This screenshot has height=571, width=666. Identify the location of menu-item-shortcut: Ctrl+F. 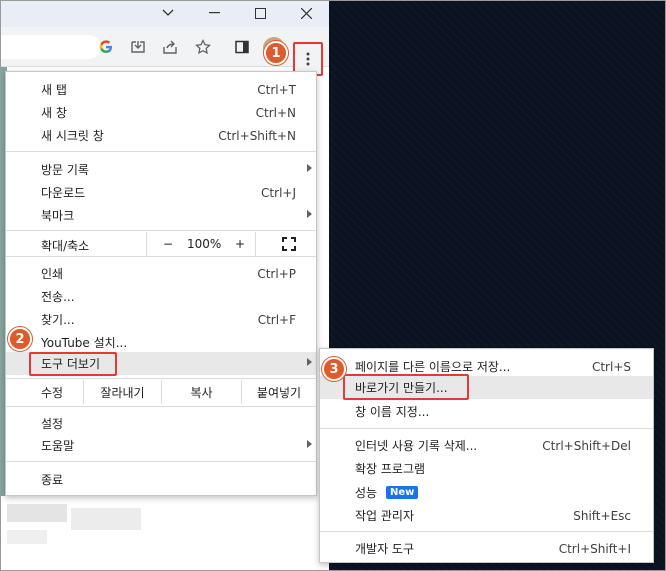
(276, 319).